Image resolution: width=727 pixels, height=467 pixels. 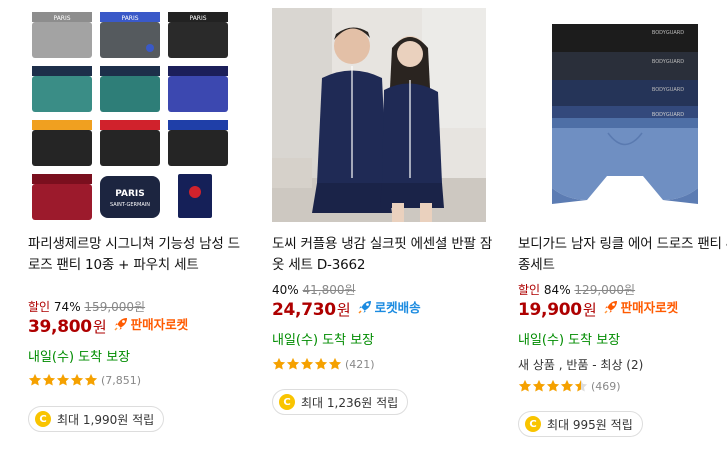 What do you see at coordinates (580, 364) in the screenshot?
I see `used-item-note: 새 상품 , 반품 - 최상 (2)` at bounding box center [580, 364].